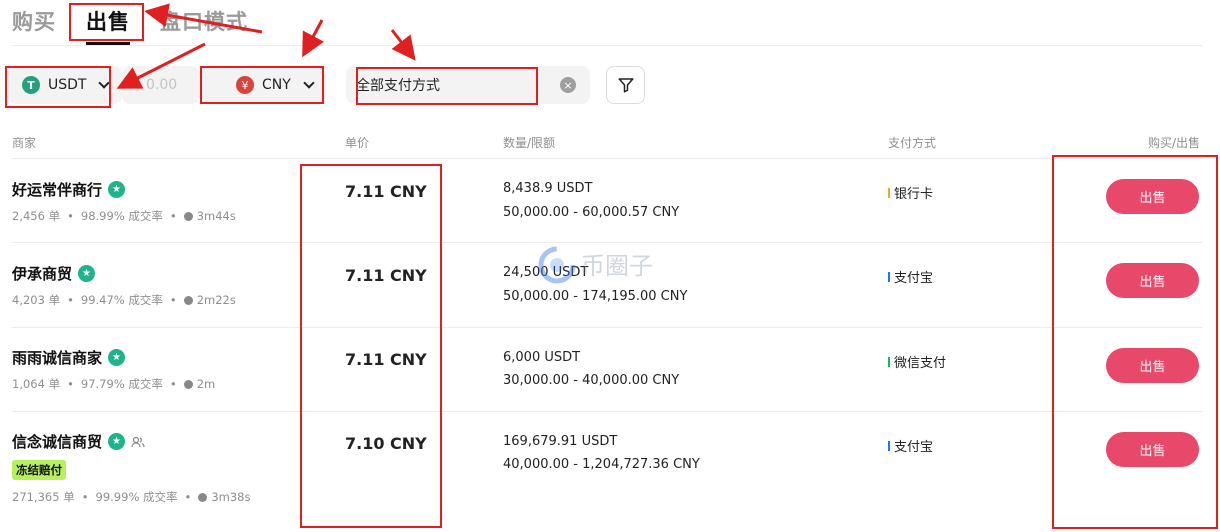  Describe the element at coordinates (529, 143) in the screenshot. I see `header-quantity: 数量/限额` at that location.